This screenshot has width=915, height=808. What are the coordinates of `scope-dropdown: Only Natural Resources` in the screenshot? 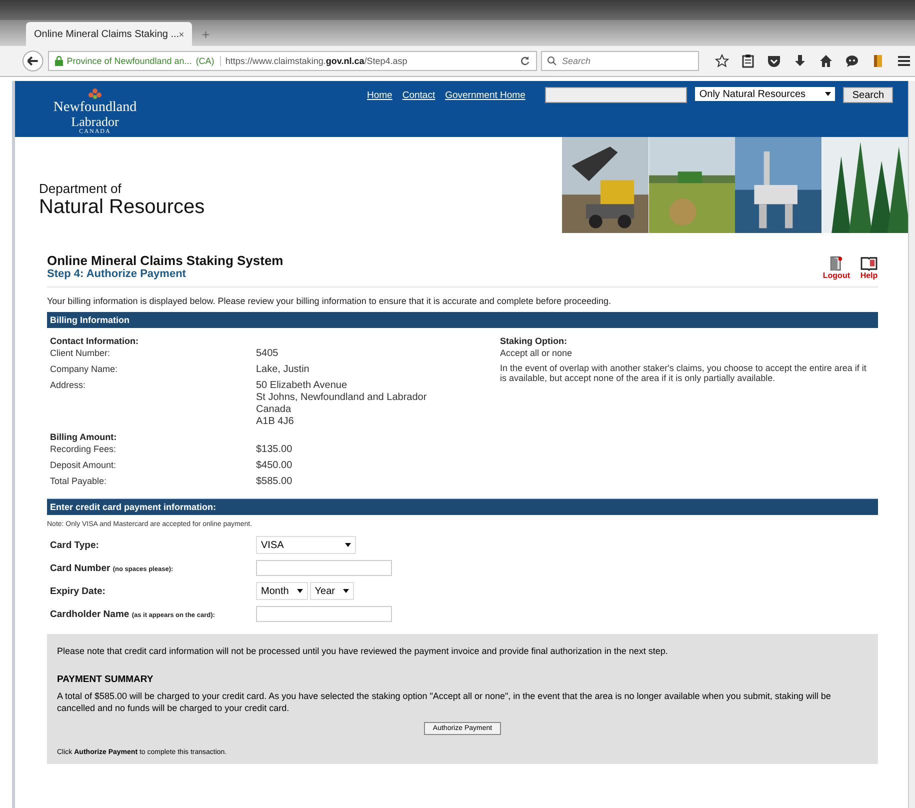 It's located at (765, 94).